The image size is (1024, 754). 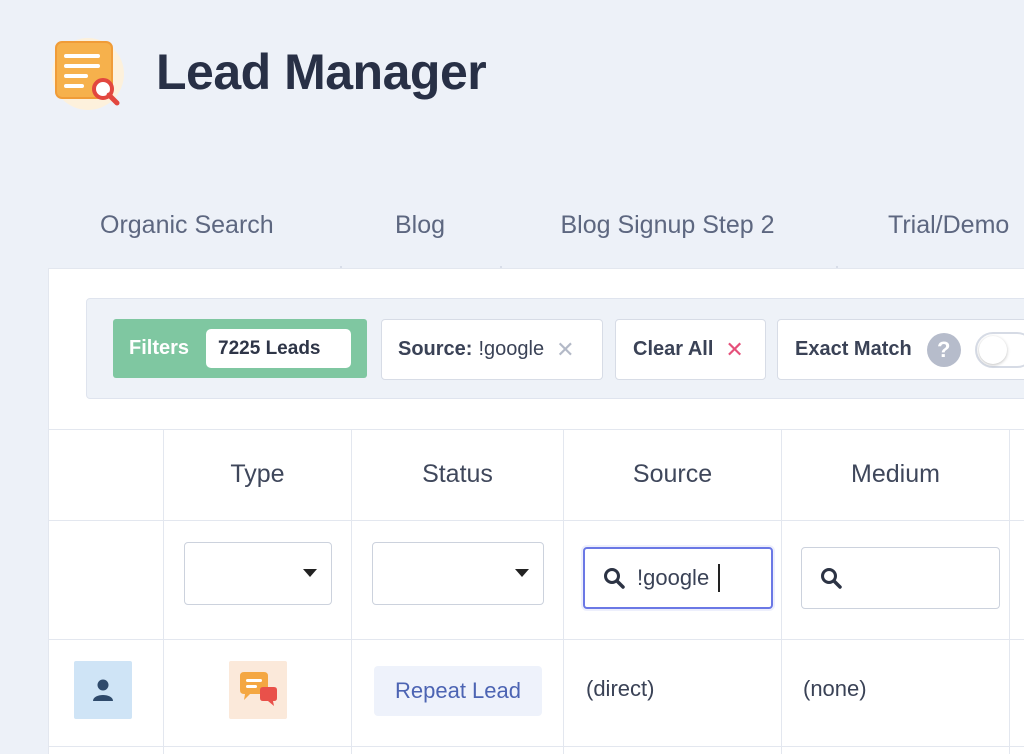 What do you see at coordinates (435, 349) in the screenshot?
I see `source-filter-key: Source:` at bounding box center [435, 349].